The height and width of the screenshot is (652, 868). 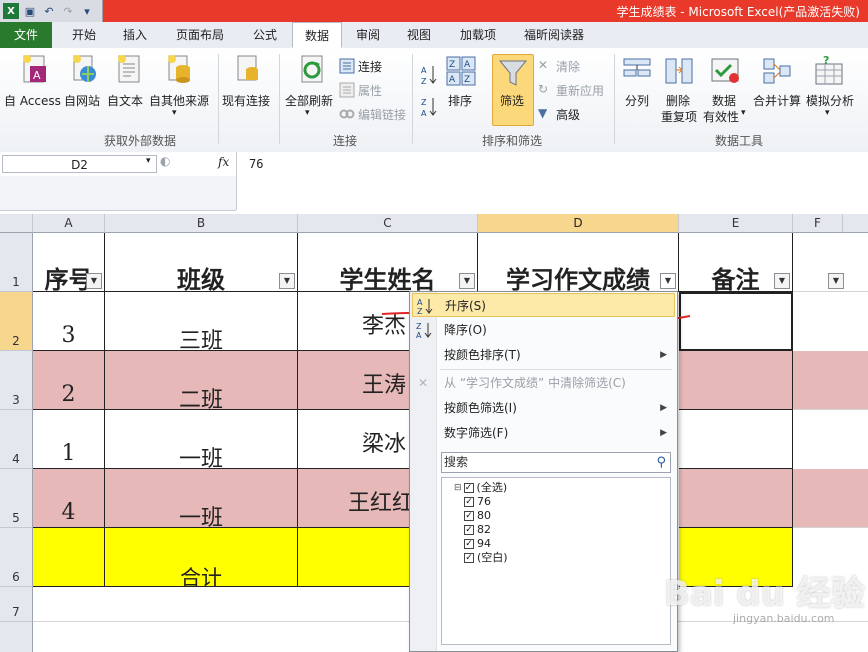 I want to click on advanced-button: 高级, so click(x=568, y=114).